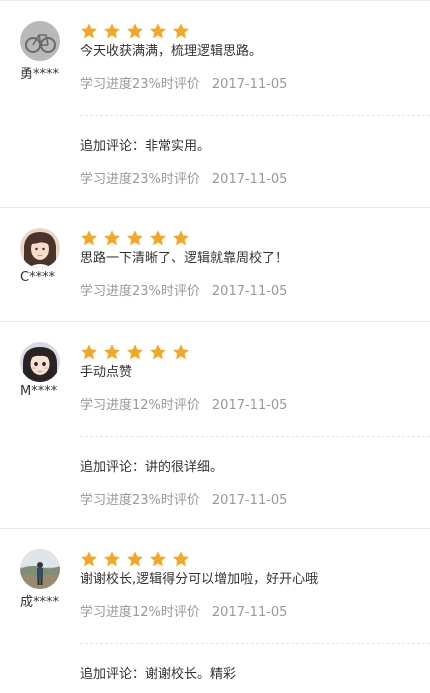 The height and width of the screenshot is (693, 430). Describe the element at coordinates (152, 467) in the screenshot. I see `append-text: 追加评论：讲的很详细。` at that location.